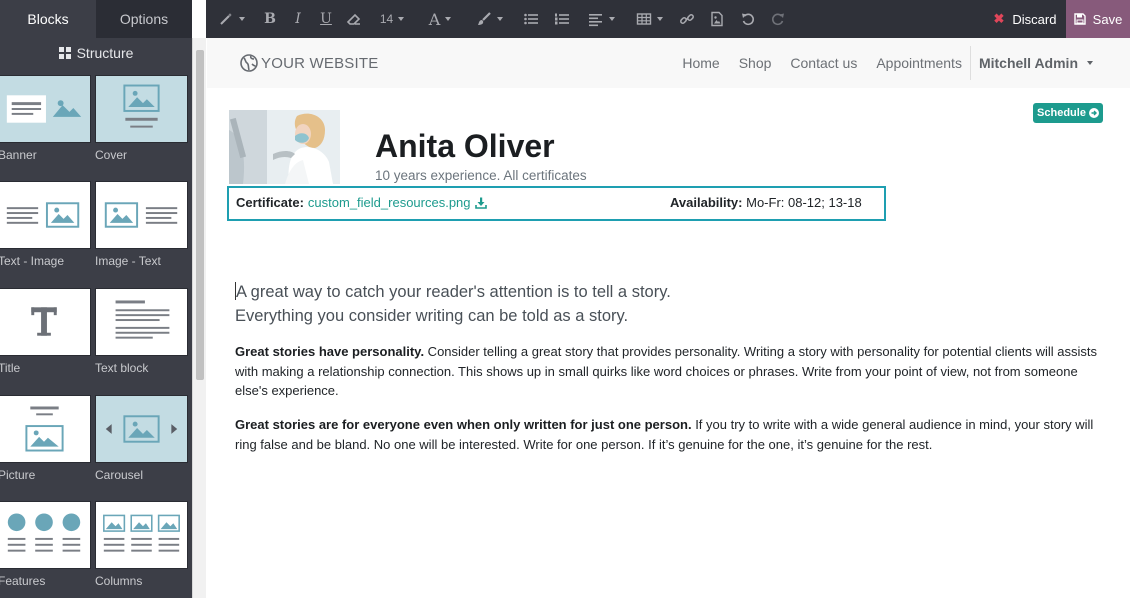 The width and height of the screenshot is (1130, 598). Describe the element at coordinates (755, 63) in the screenshot. I see `nav-link-shop: Shop` at that location.